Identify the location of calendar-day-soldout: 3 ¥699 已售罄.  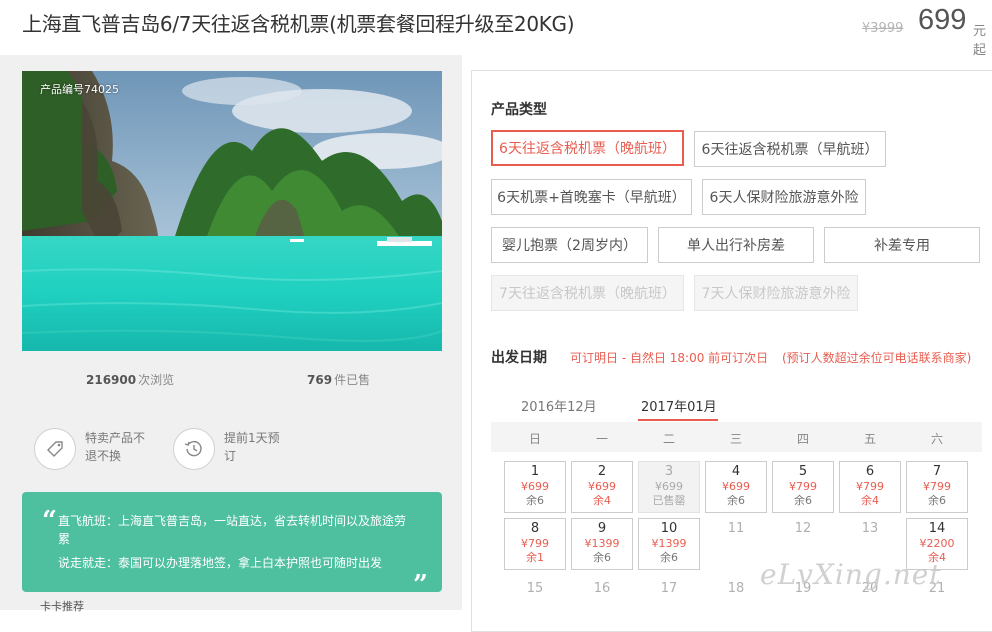
(669, 487).